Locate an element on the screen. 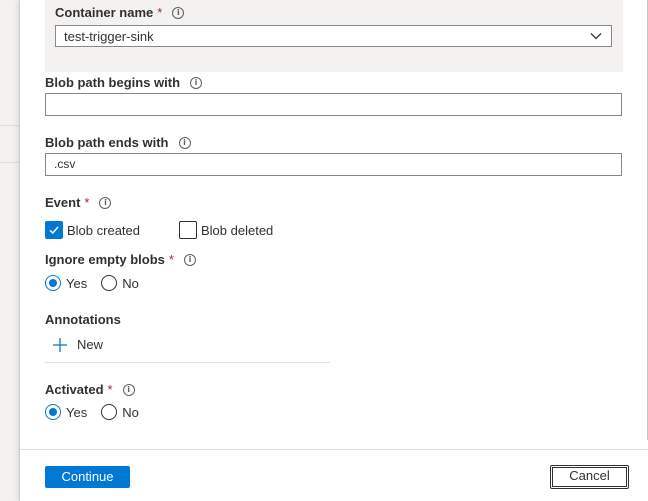 This screenshot has height=501, width=648. blob-path-ends-label: Blob path ends with i is located at coordinates (118, 142).